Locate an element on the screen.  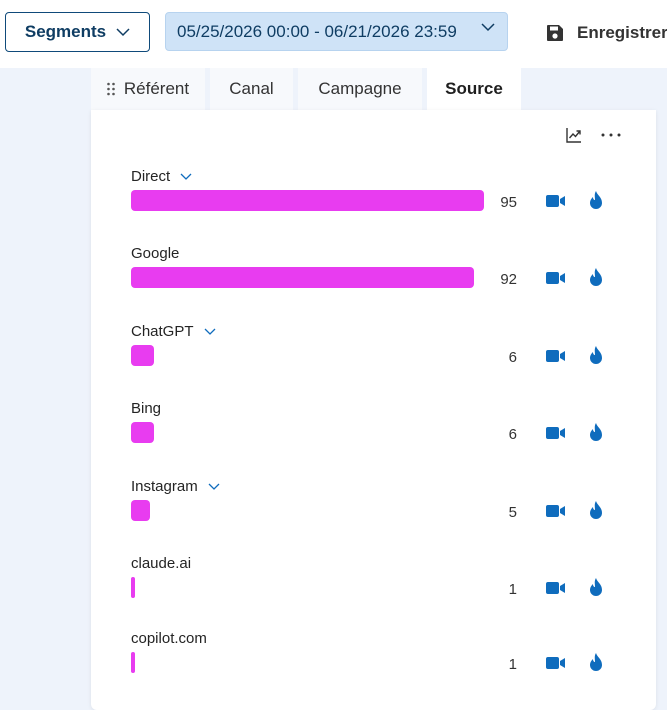
trend-chart-icon is located at coordinates (574, 135).